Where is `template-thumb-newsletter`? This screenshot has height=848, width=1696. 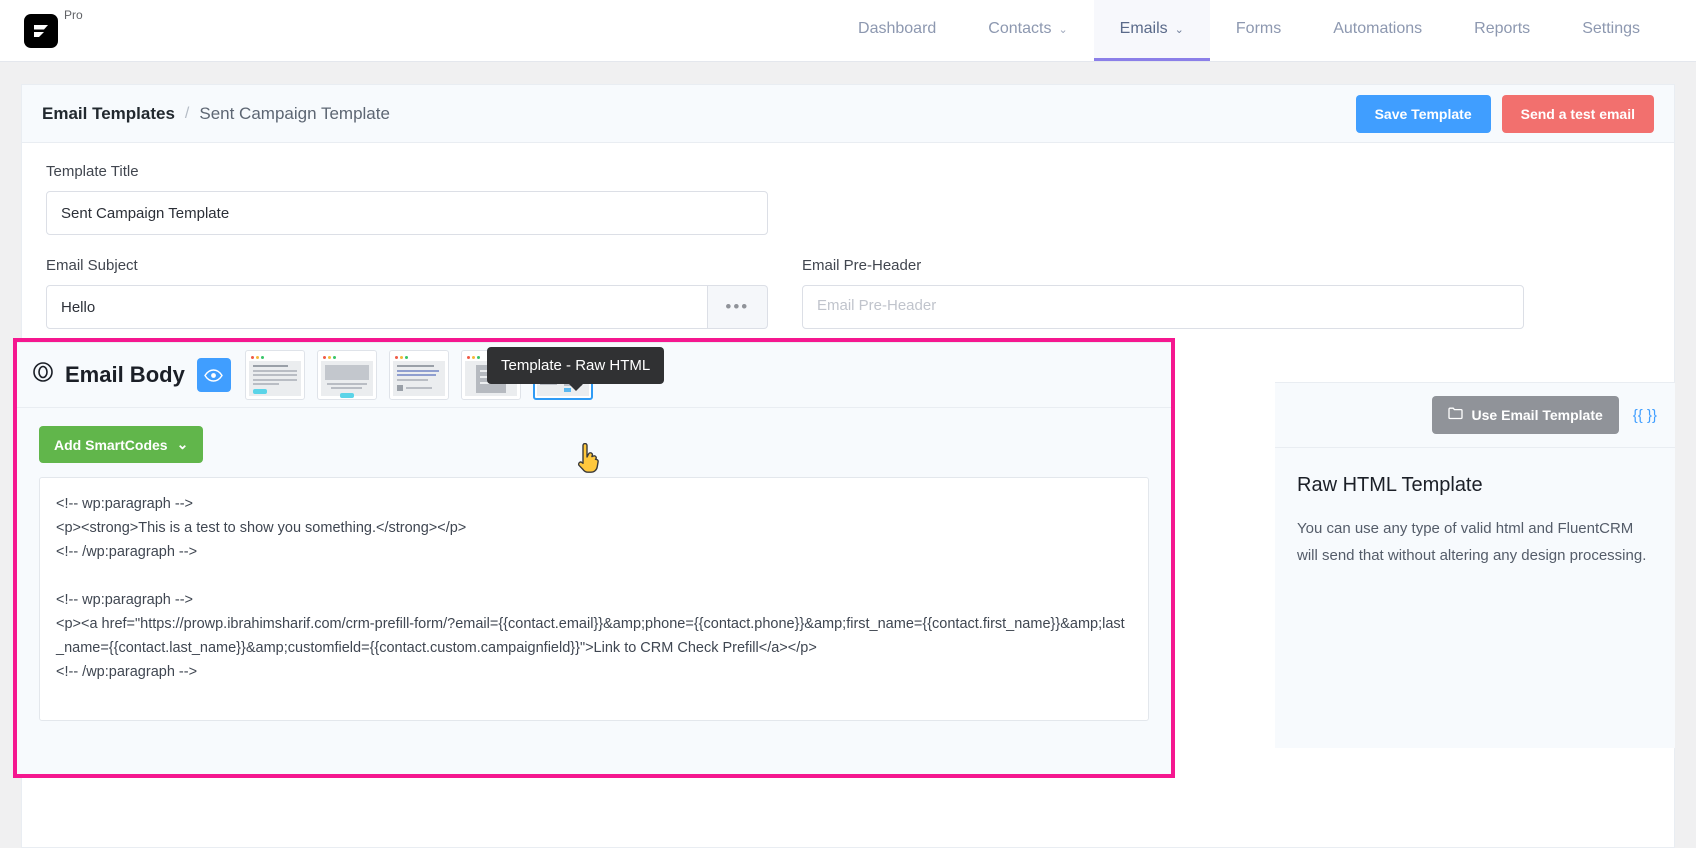
template-thumb-newsletter is located at coordinates (418, 375).